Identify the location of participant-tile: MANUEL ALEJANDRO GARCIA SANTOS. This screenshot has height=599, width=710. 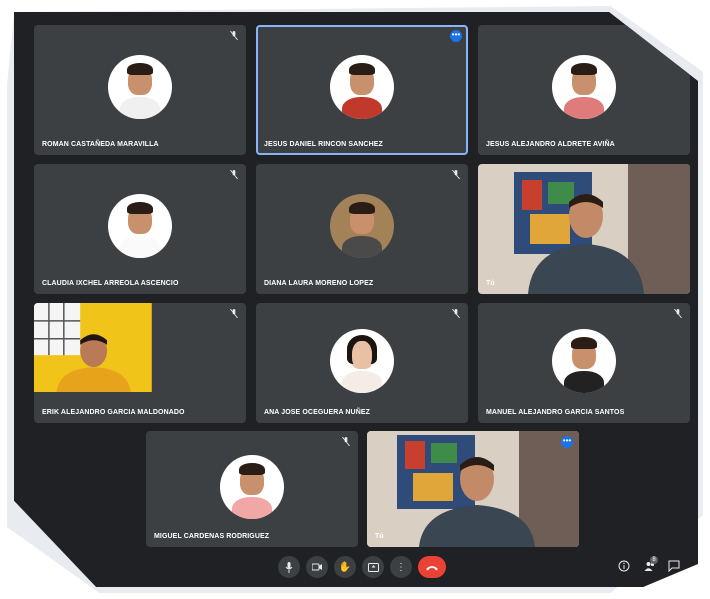
(584, 363).